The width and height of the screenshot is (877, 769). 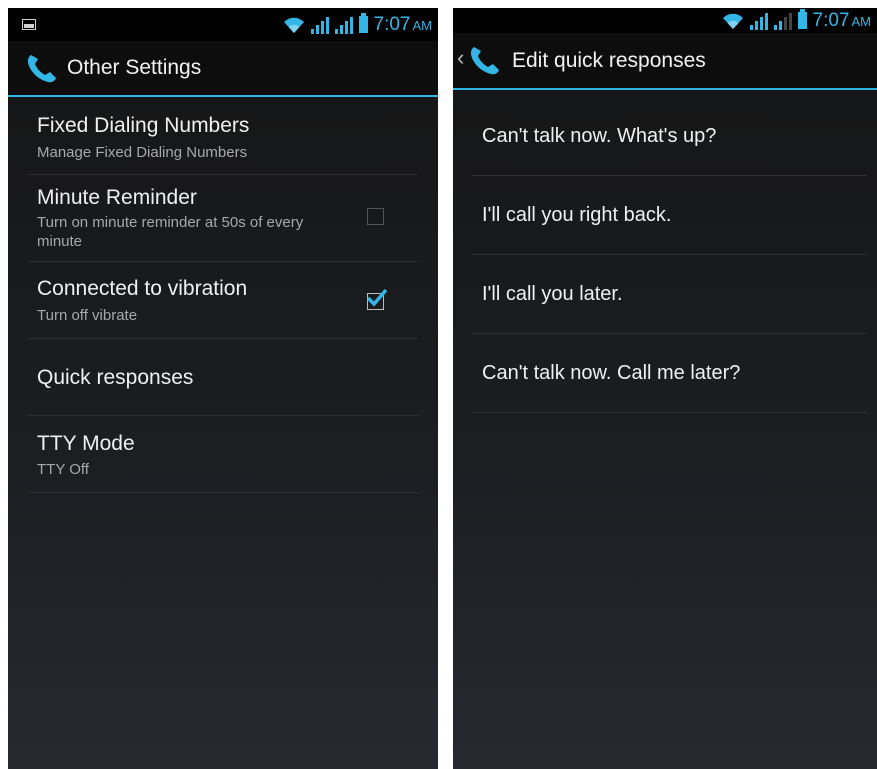 I want to click on connected-to-vibration-item: Connected to vibration Turn off vibrate, so click(x=223, y=300).